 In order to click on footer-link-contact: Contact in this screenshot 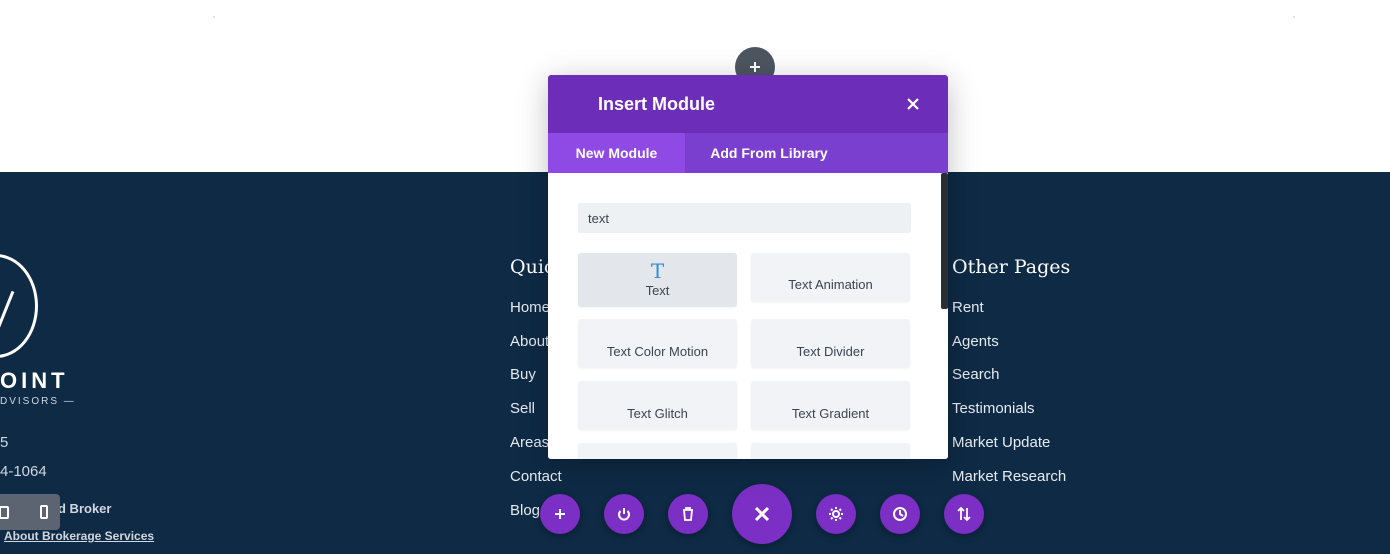, I will do `click(536, 476)`.